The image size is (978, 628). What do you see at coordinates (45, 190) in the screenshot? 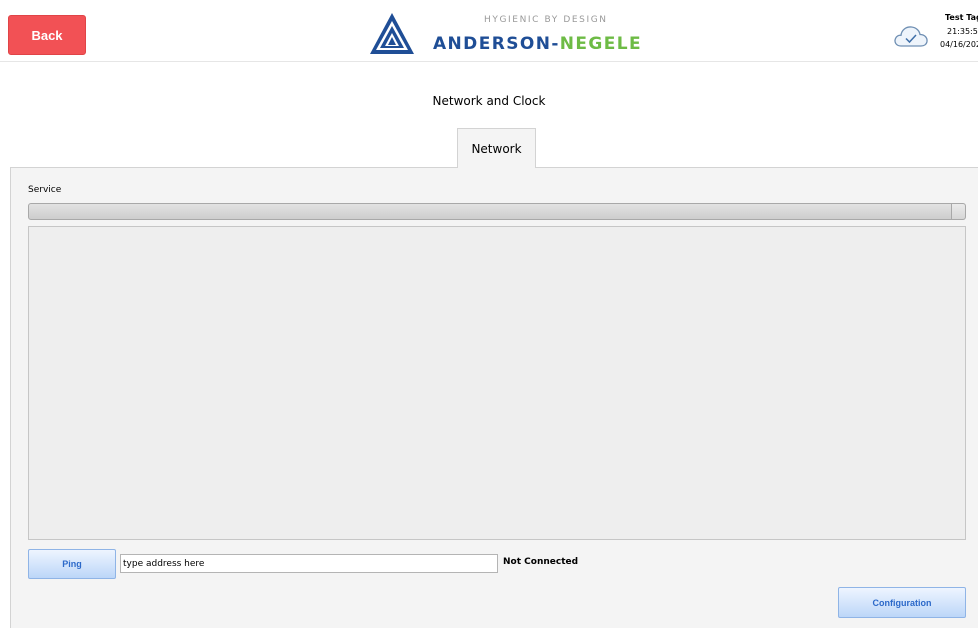
I see `service-label: Service` at bounding box center [45, 190].